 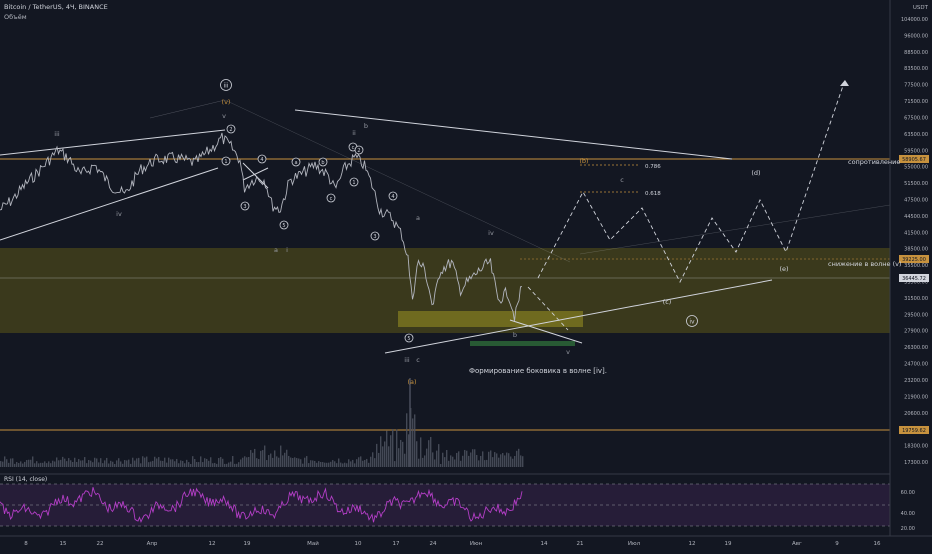 I want to click on time-tick-label: 19, so click(x=247, y=544).